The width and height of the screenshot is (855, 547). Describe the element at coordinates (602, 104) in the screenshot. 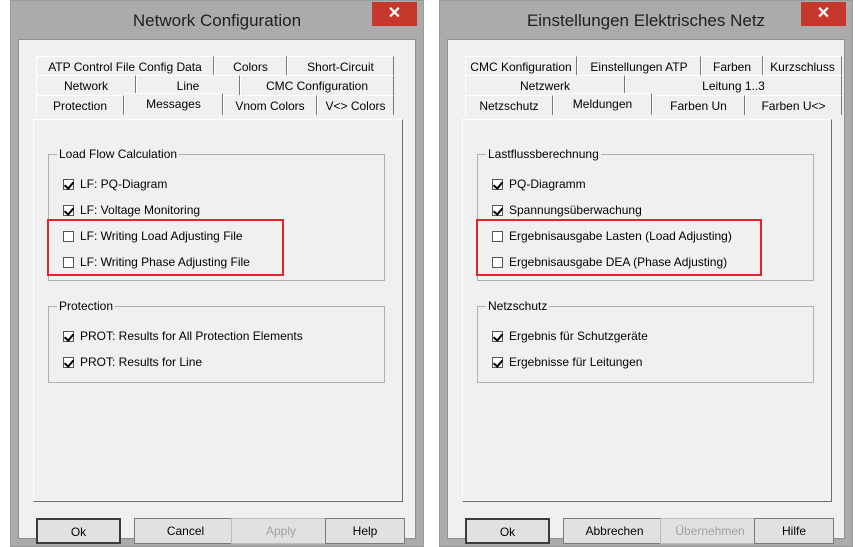

I see `tab-meldungen: Meldungen` at that location.